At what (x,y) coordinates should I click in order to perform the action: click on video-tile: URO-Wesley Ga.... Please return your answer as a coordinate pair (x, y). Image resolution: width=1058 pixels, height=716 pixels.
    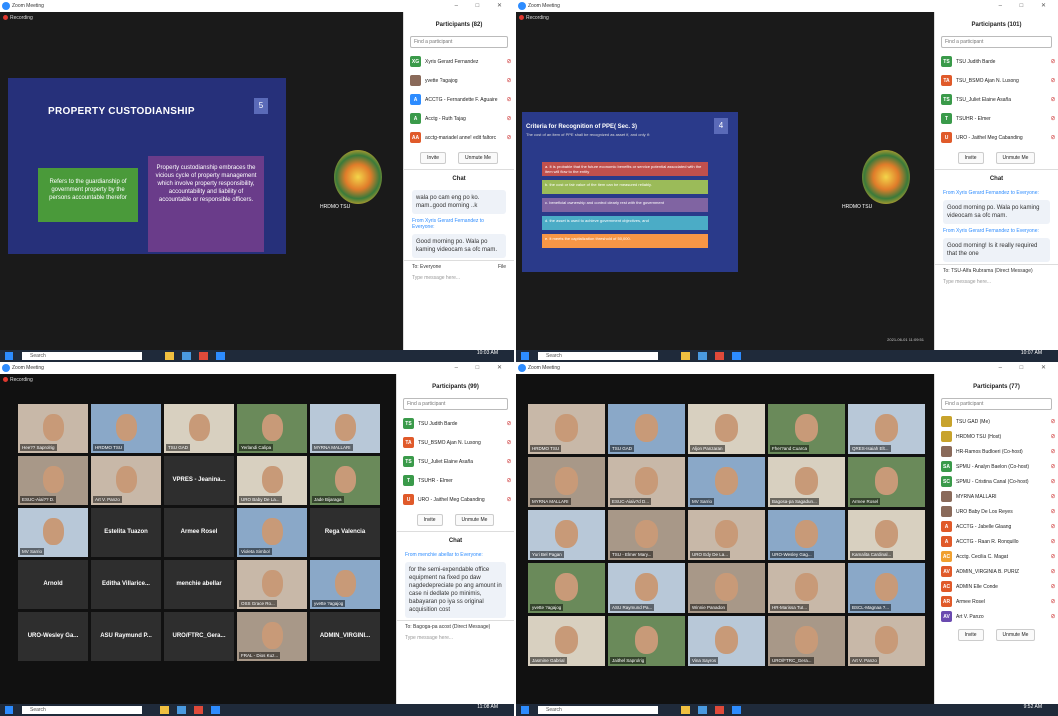
    Looking at the image, I should click on (53, 636).